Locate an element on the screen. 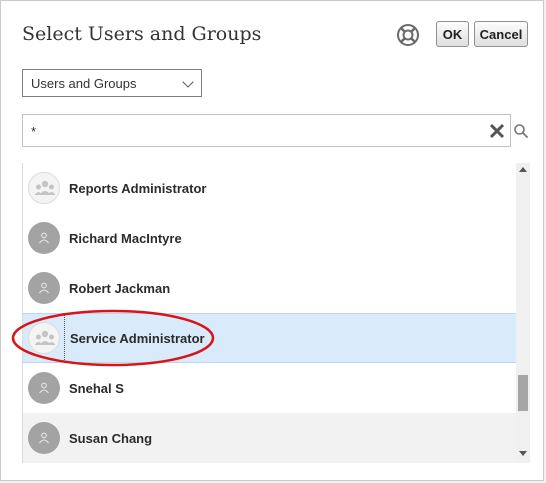  users-groups-filter-select: Users and Groups is located at coordinates (112, 83).